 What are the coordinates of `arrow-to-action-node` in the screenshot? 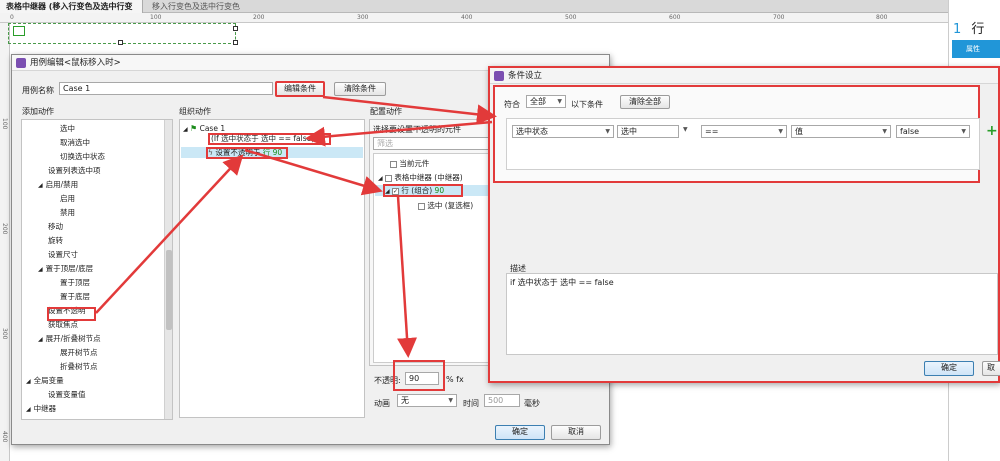 It's located at (169, 234).